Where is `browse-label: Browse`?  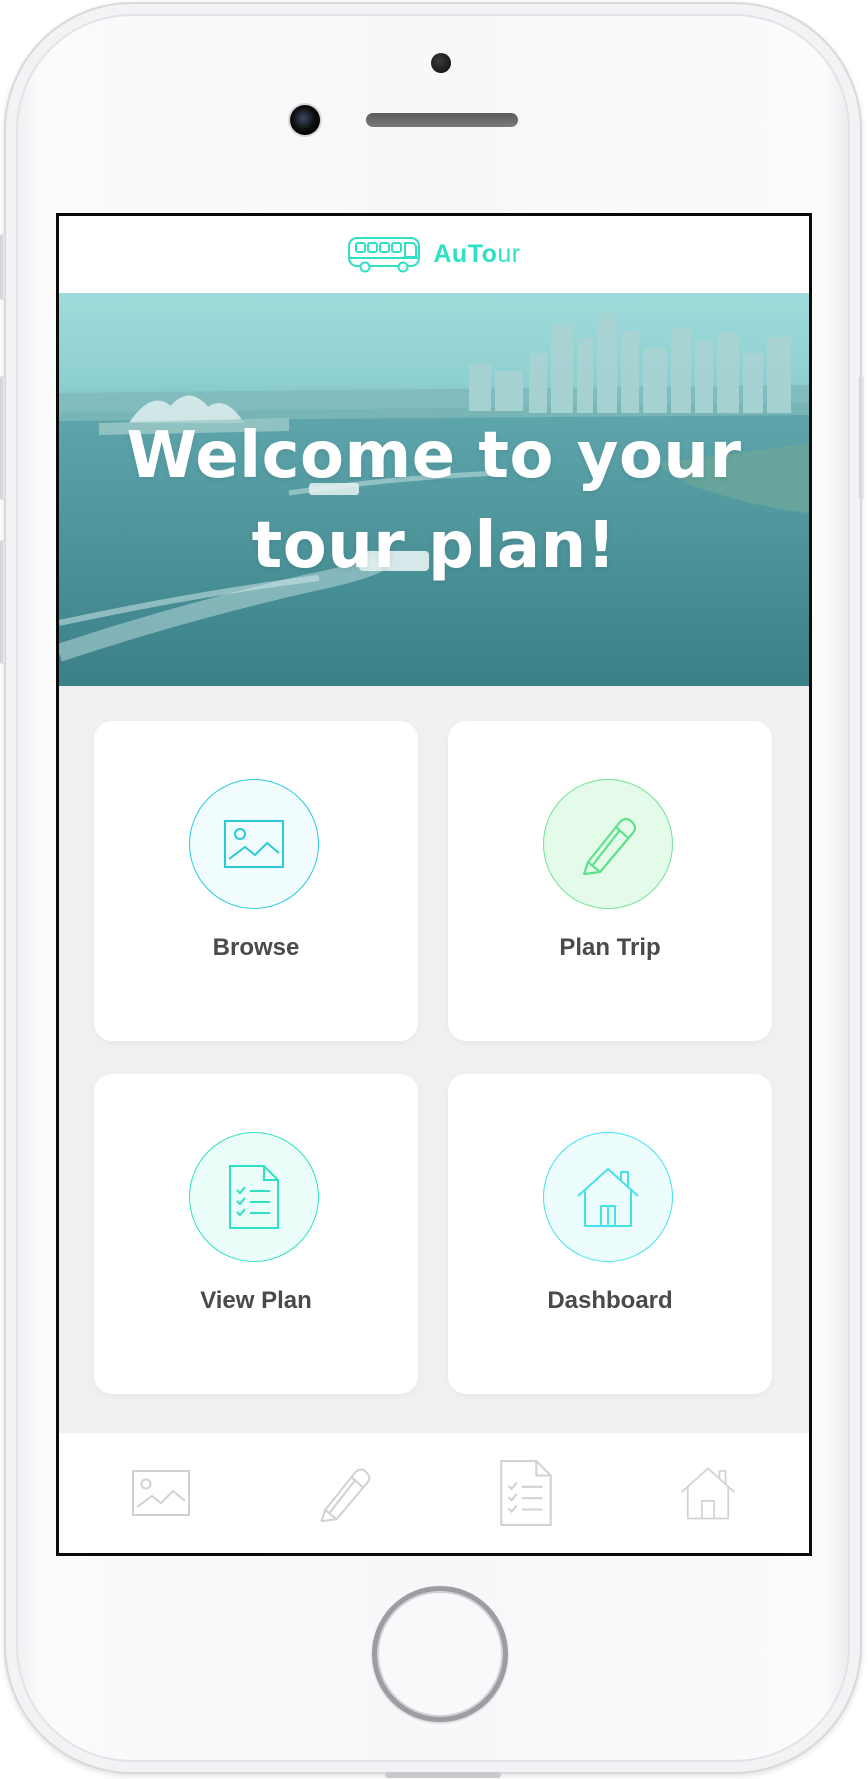 browse-label: Browse is located at coordinates (256, 947).